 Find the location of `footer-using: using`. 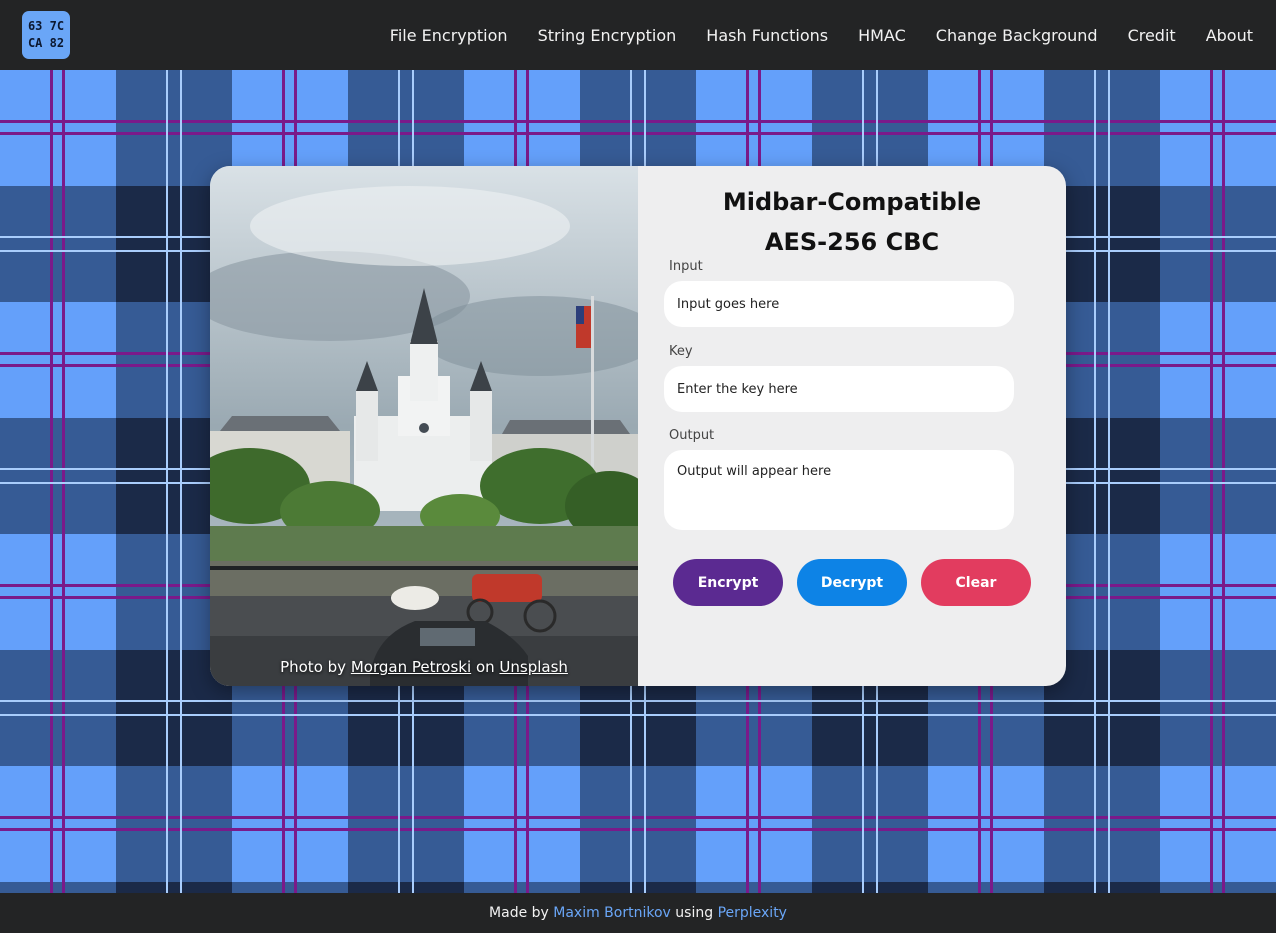

footer-using: using is located at coordinates (694, 913).